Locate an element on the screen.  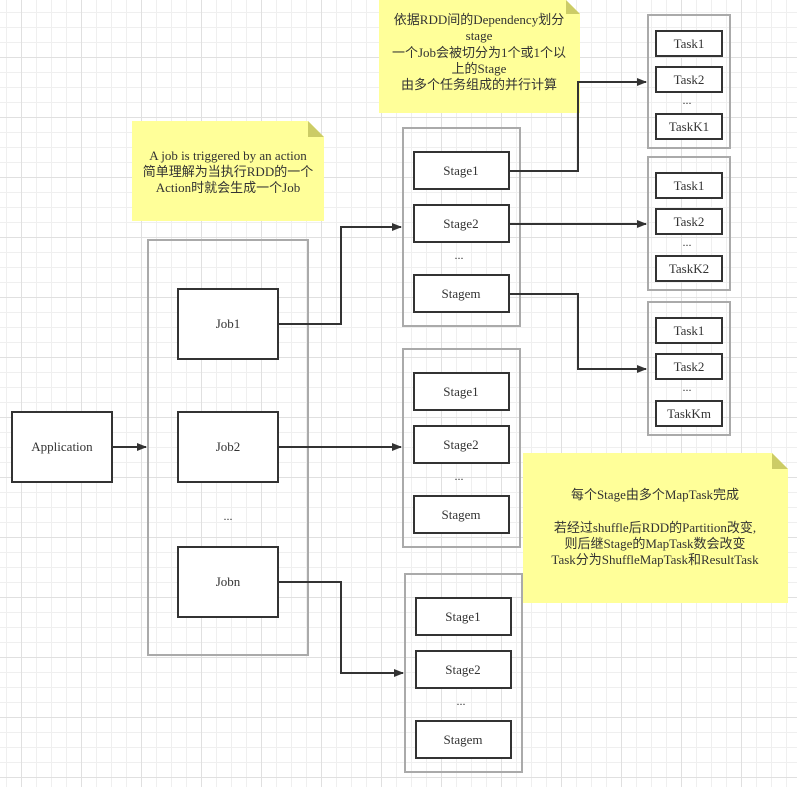
edge-job1-to-stages is located at coordinates (340, 274).